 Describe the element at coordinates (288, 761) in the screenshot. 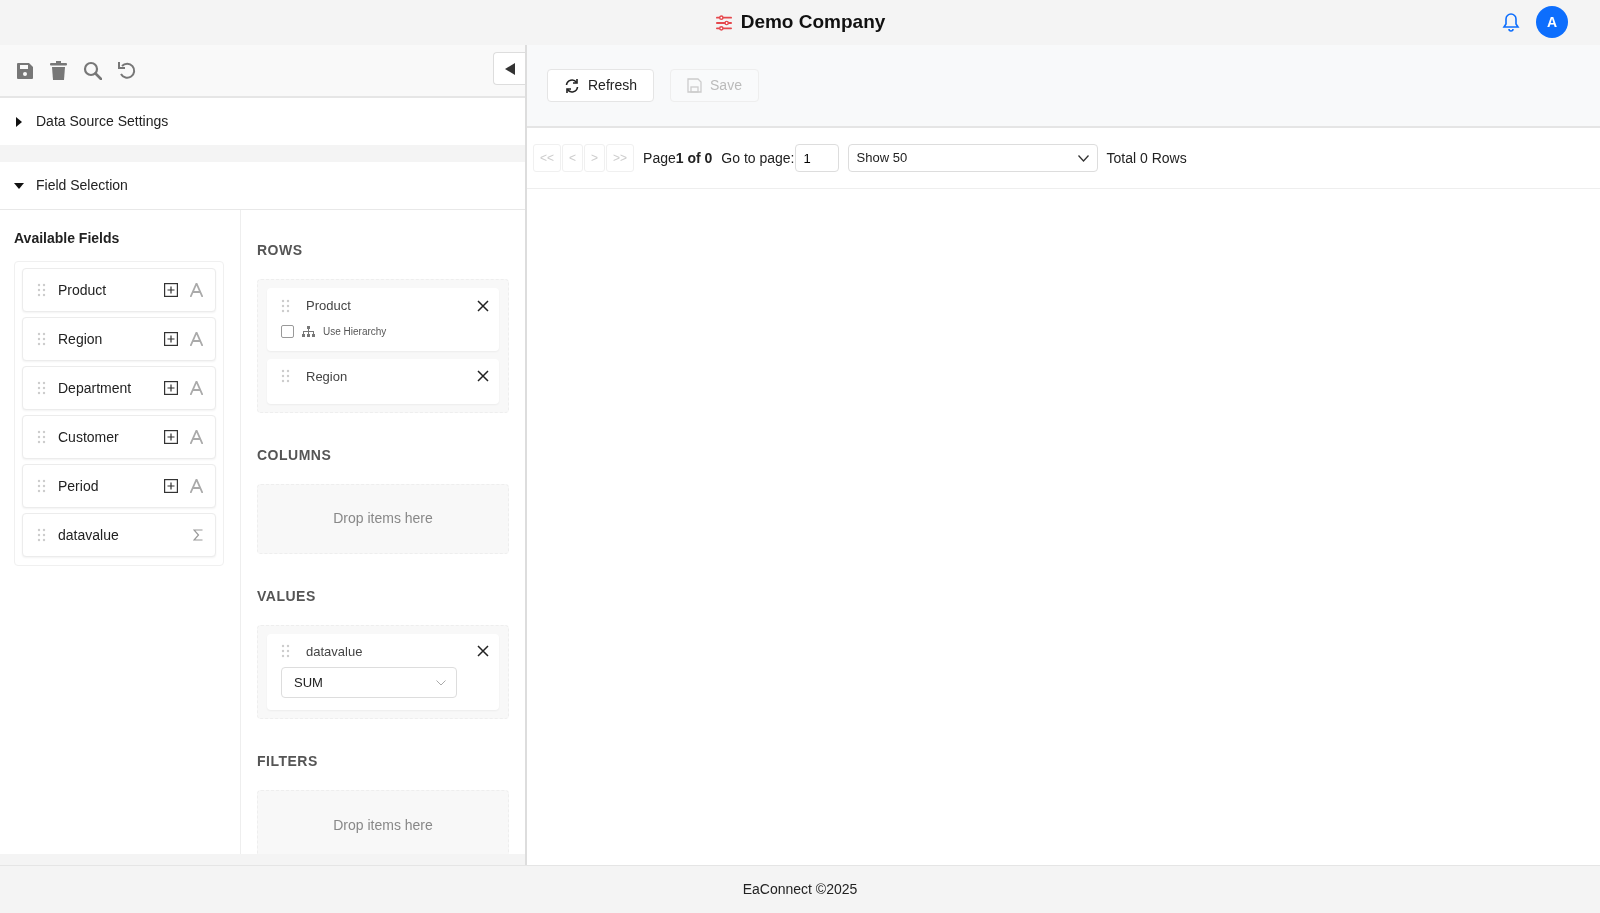

I see `zone-heading: FILTERS` at that location.